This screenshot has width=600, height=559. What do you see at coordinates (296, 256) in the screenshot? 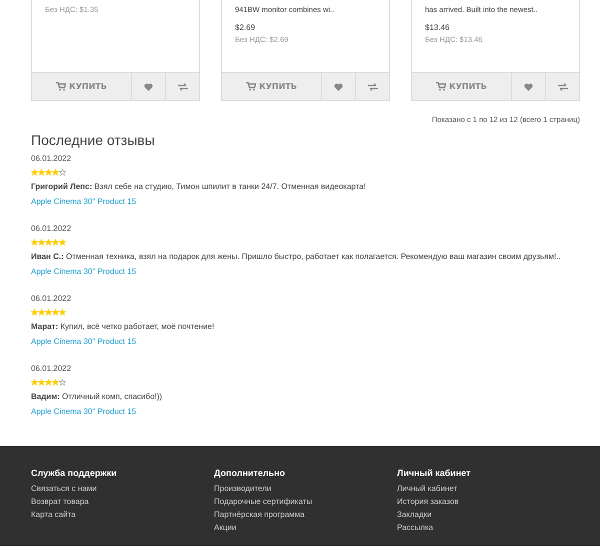
I see `review-text: Иван С.: Отменная техника, взял на подарок для жены. Пришло быстро, работает как полагается. Рекомендую ваш магазин своим друзьям!..` at bounding box center [296, 256].